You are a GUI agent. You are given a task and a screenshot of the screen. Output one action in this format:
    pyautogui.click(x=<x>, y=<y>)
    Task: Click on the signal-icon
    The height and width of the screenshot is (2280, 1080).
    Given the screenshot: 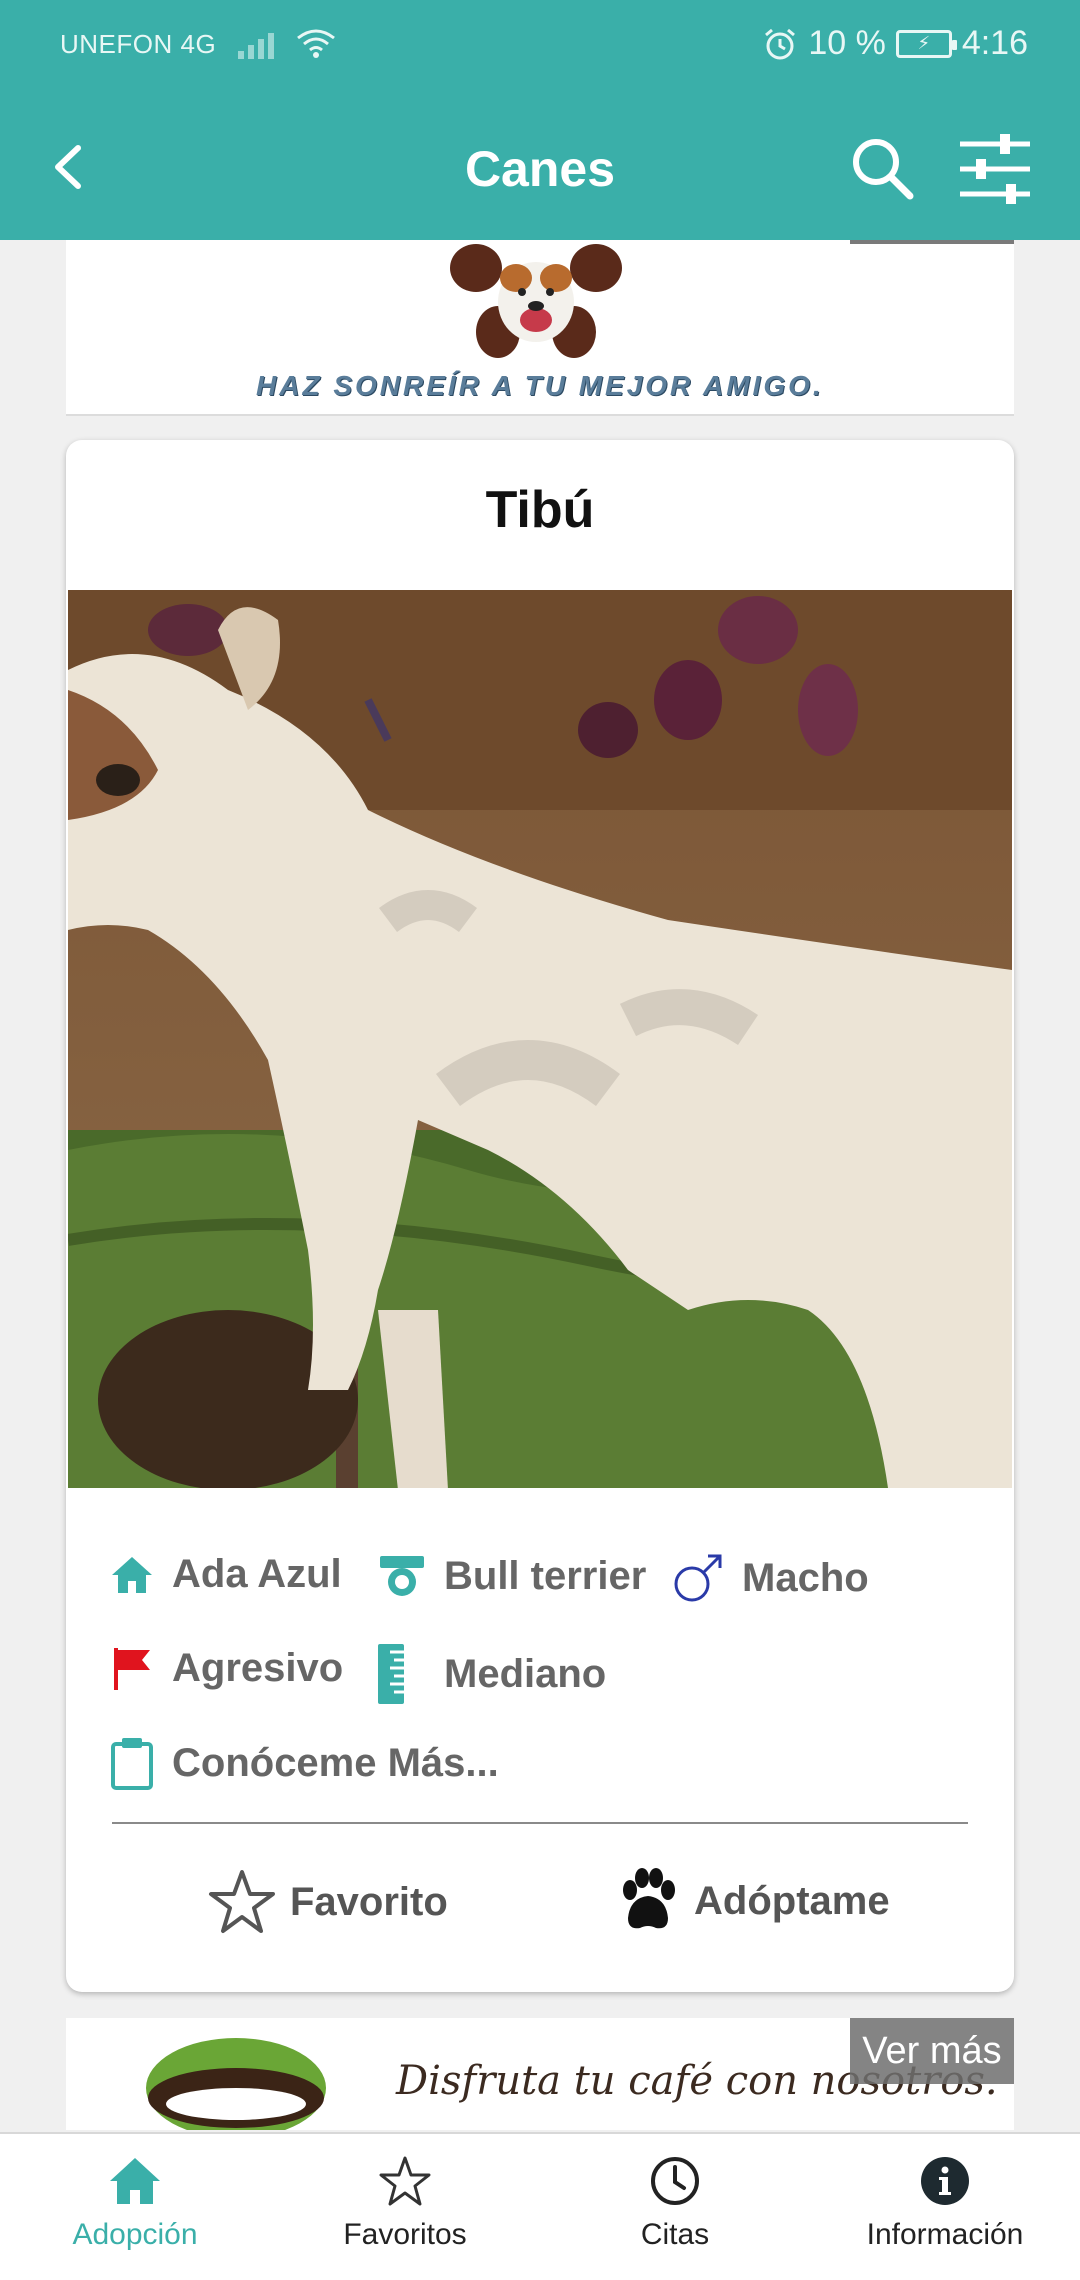 What is the action you would take?
    pyautogui.click(x=256, y=44)
    